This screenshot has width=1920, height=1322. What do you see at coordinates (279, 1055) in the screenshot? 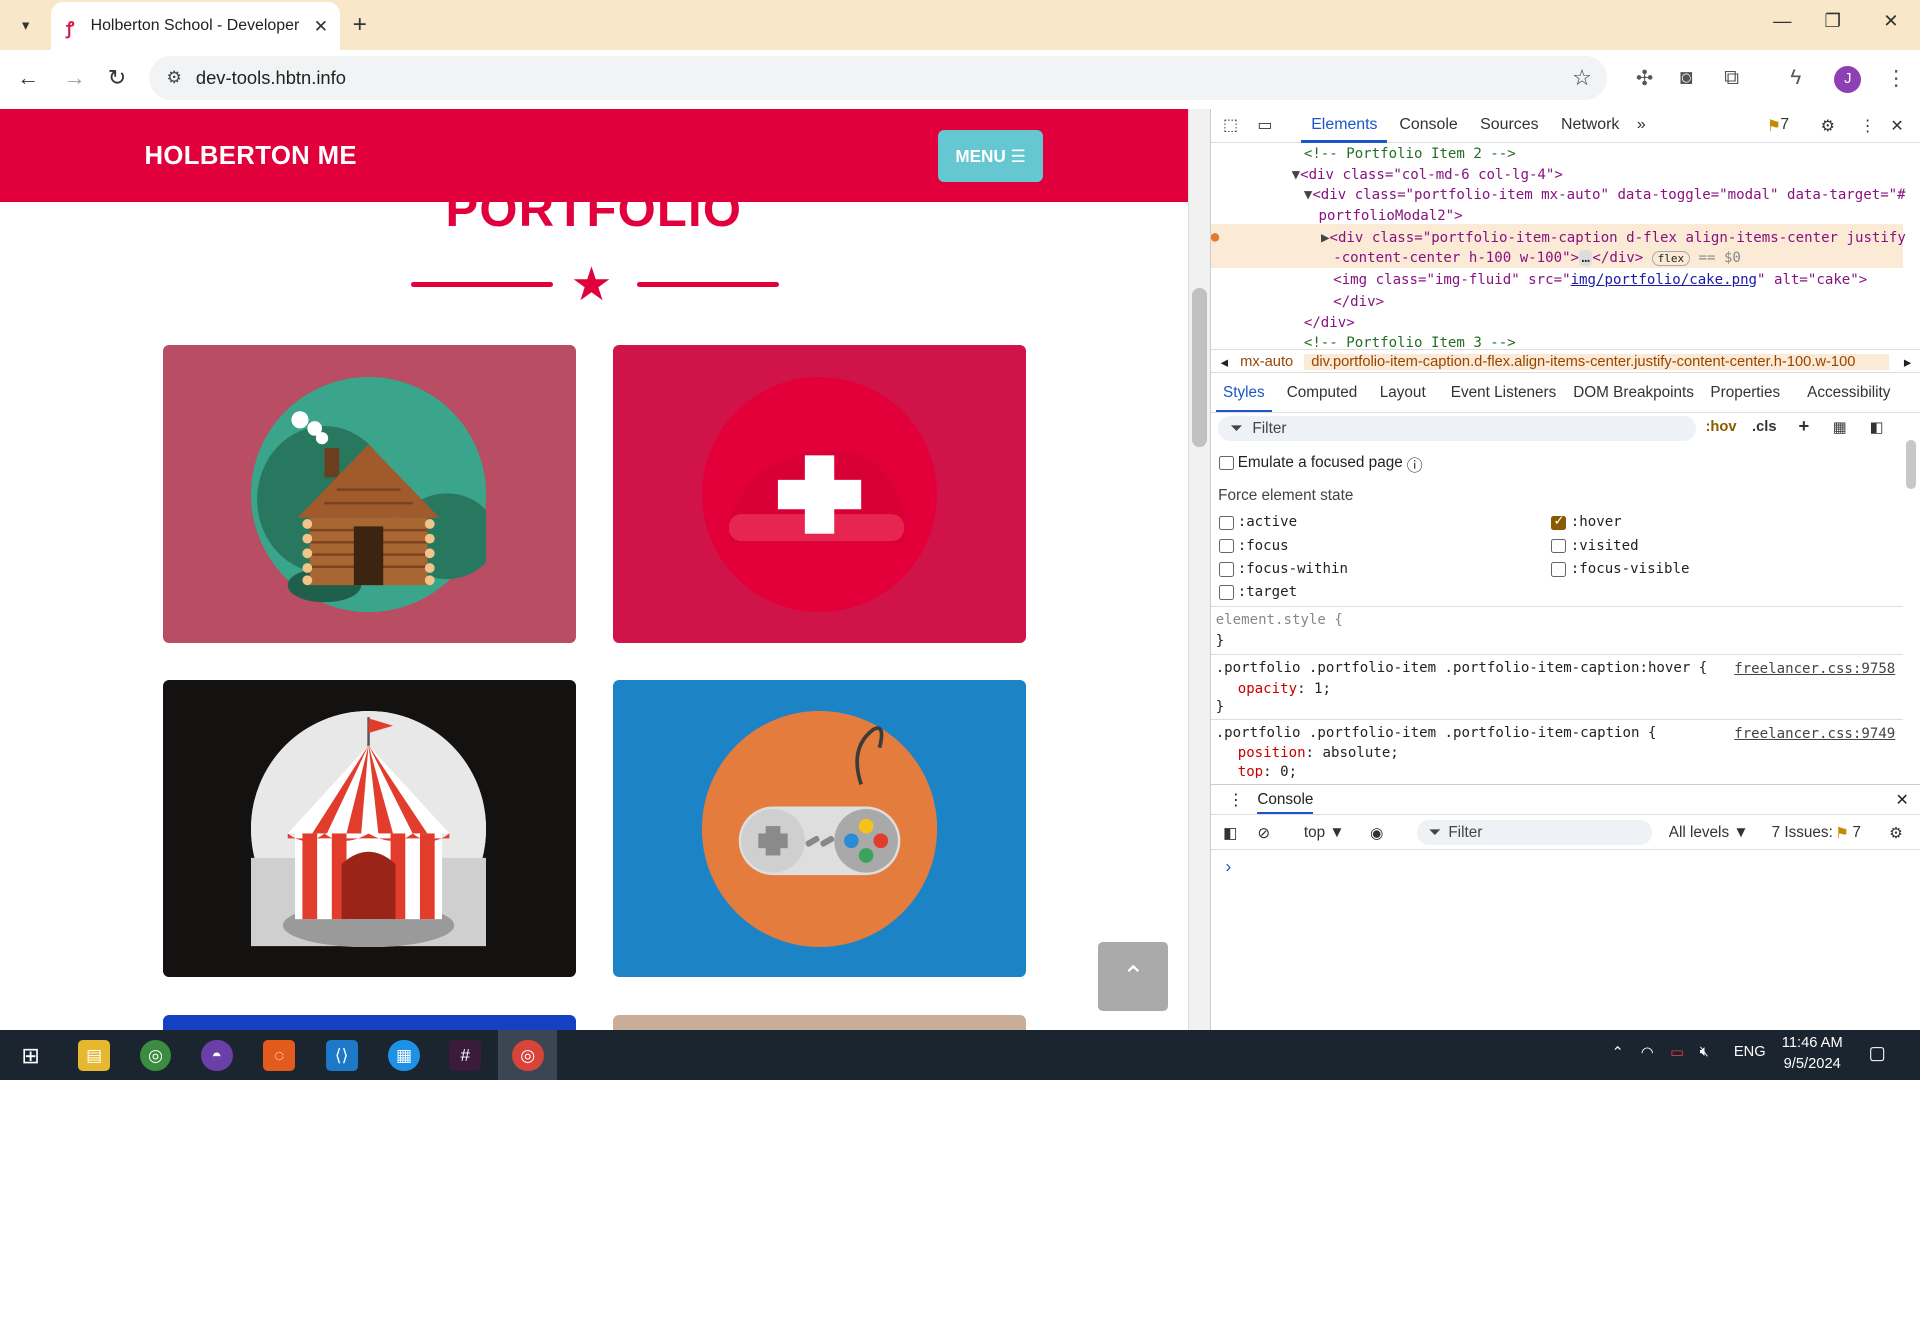
I see `ubuntu-icon: ◌` at bounding box center [279, 1055].